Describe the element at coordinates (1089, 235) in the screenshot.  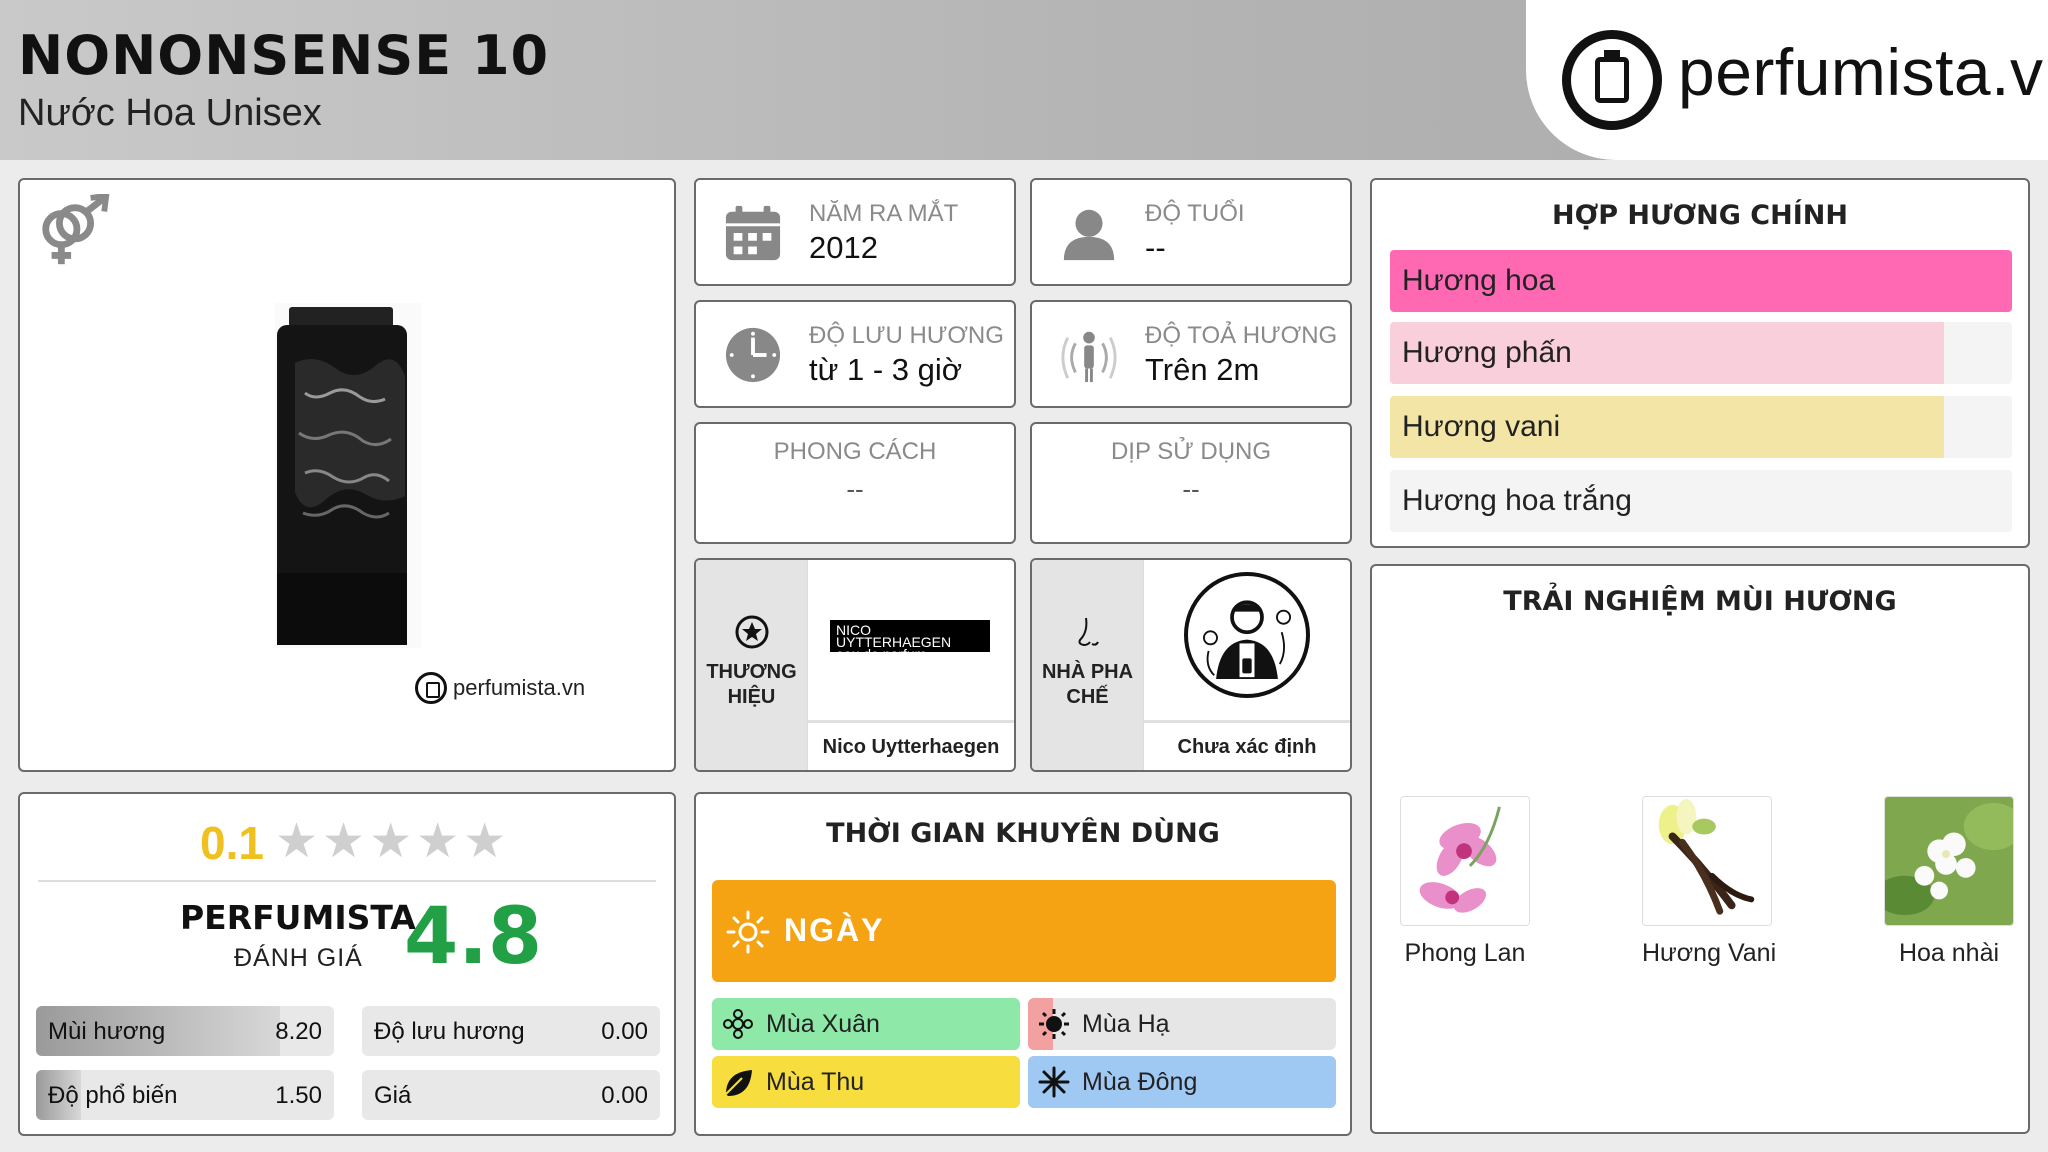
I see `person-icon` at that location.